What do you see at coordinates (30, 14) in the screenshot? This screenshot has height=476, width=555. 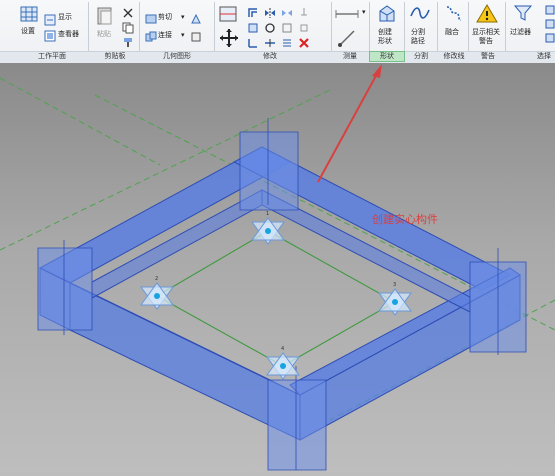 I see `grid-workplane-icon` at bounding box center [30, 14].